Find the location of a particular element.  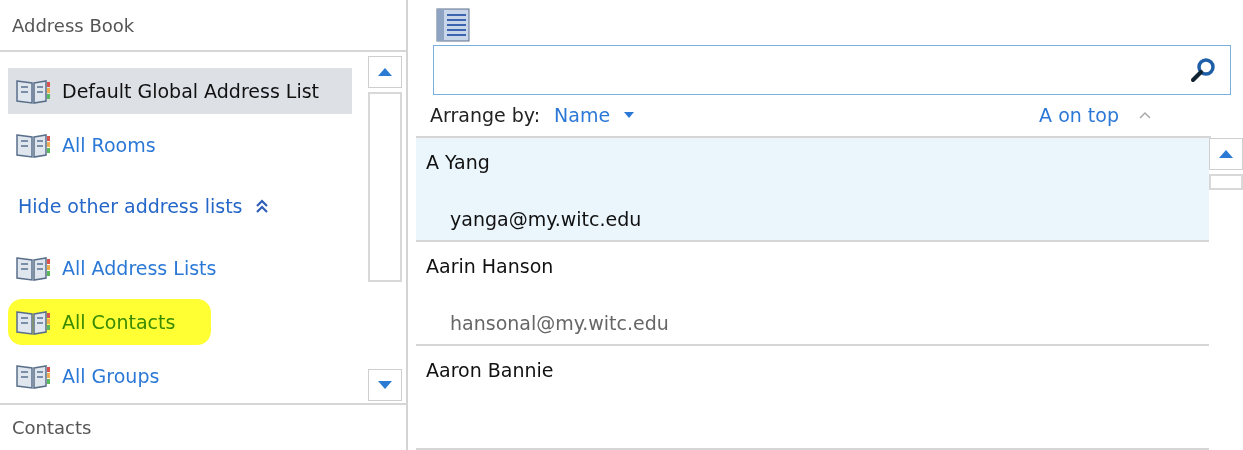

search-field is located at coordinates (832, 69).